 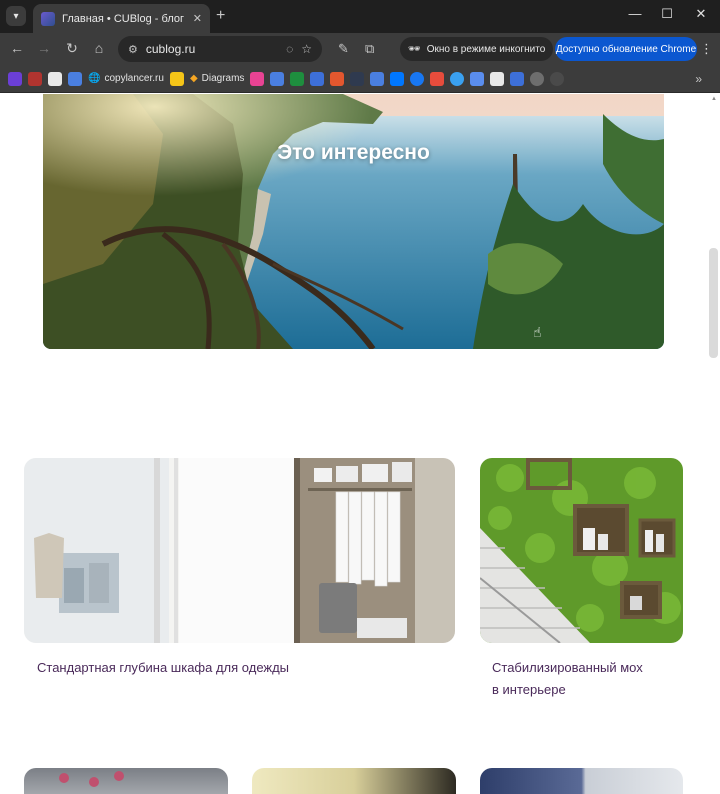 I want to click on eye-off-icon: ◌, so click(x=289, y=49).